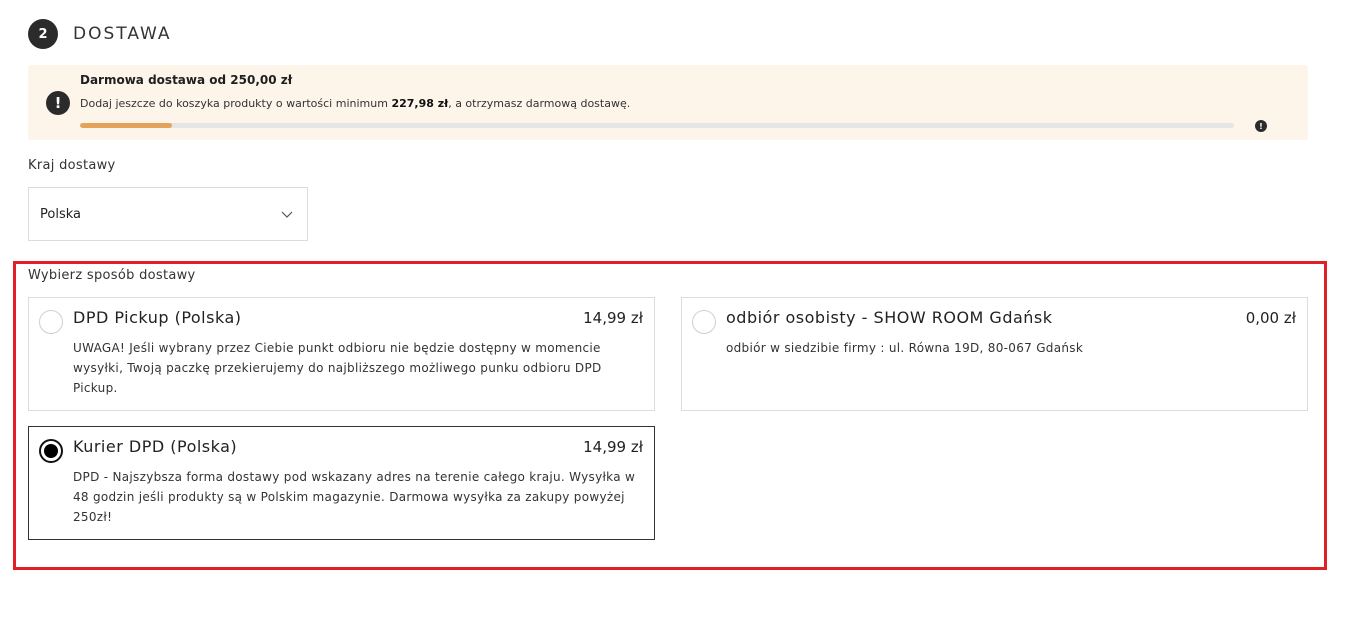  I want to click on step-header: 2 DOSTAWA, so click(100, 34).